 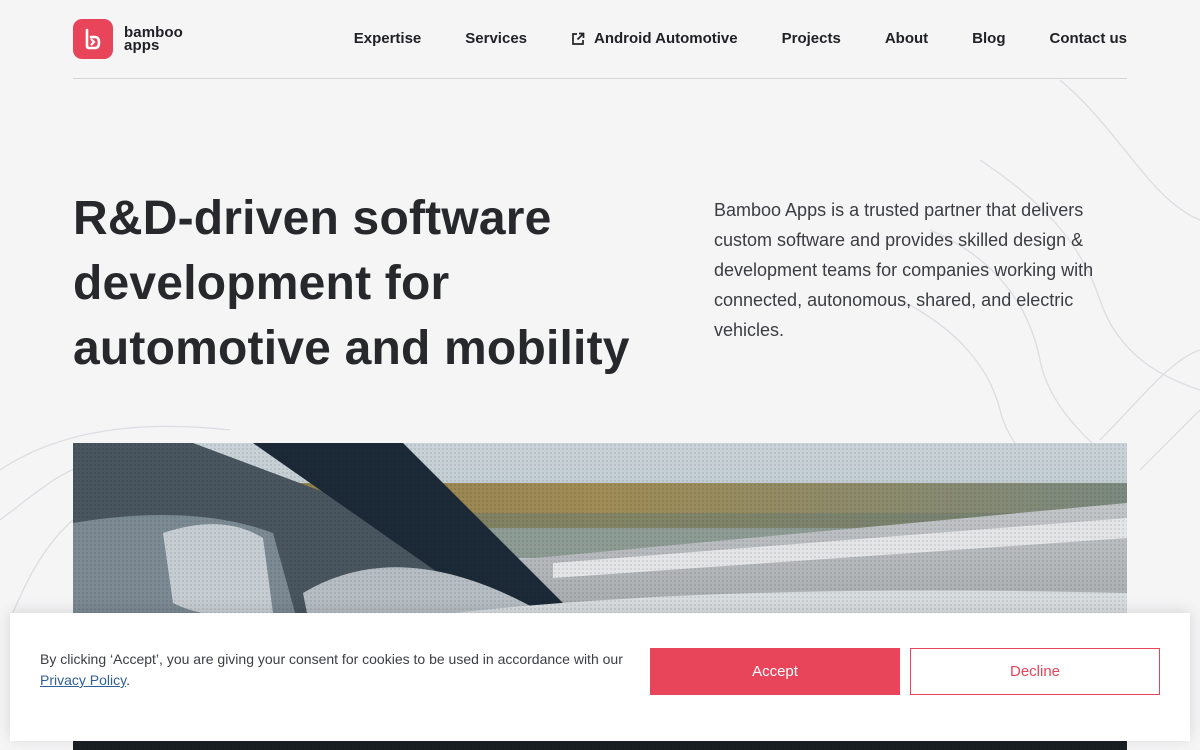 I want to click on nav-item-projects: Projects, so click(x=811, y=38).